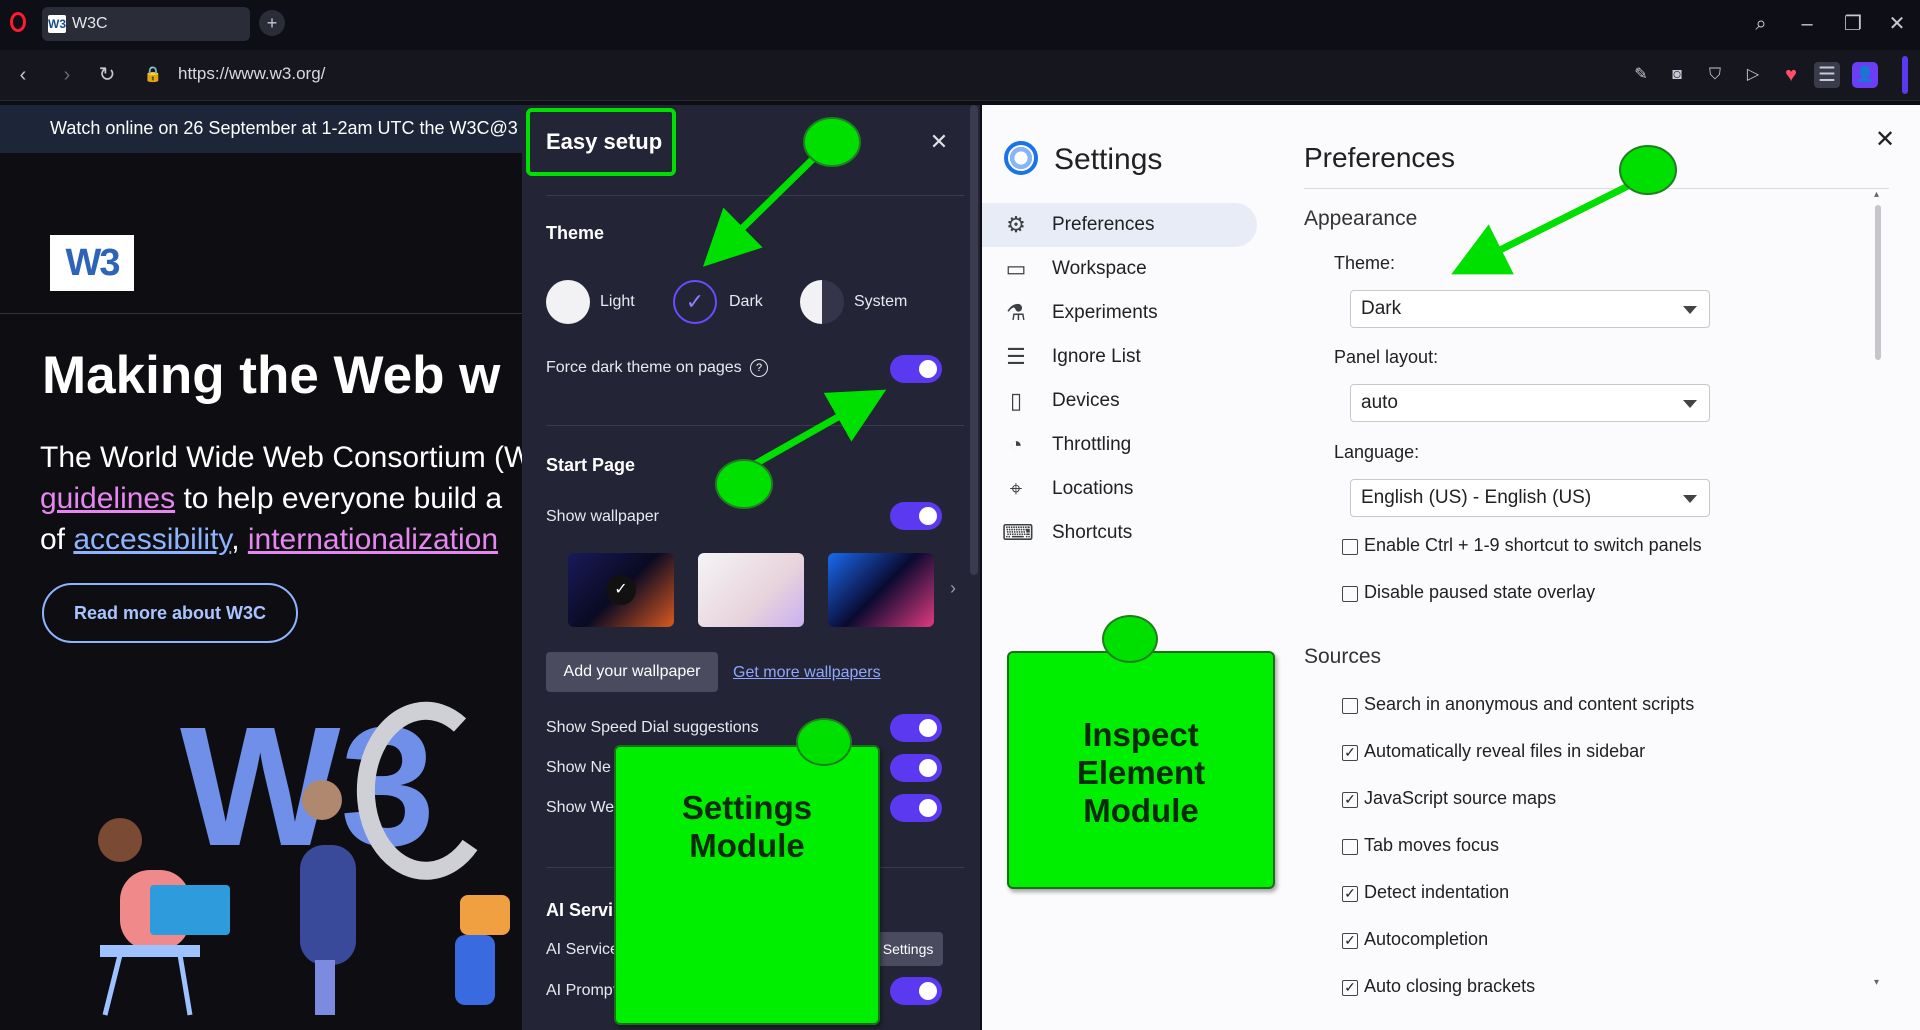 This screenshot has width=1920, height=1030. Describe the element at coordinates (816, 430) in the screenshot. I see `arrow-to-force-dark` at that location.